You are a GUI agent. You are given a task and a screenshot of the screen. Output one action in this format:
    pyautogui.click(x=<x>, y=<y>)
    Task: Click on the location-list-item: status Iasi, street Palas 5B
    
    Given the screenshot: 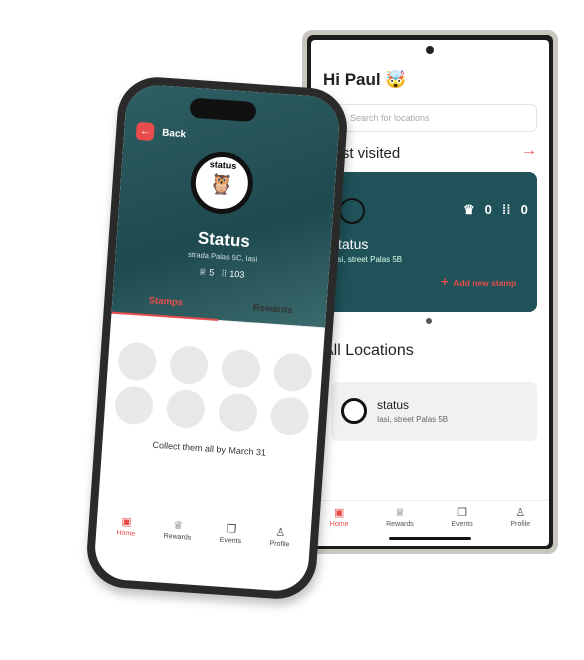 What is the action you would take?
    pyautogui.click(x=434, y=411)
    